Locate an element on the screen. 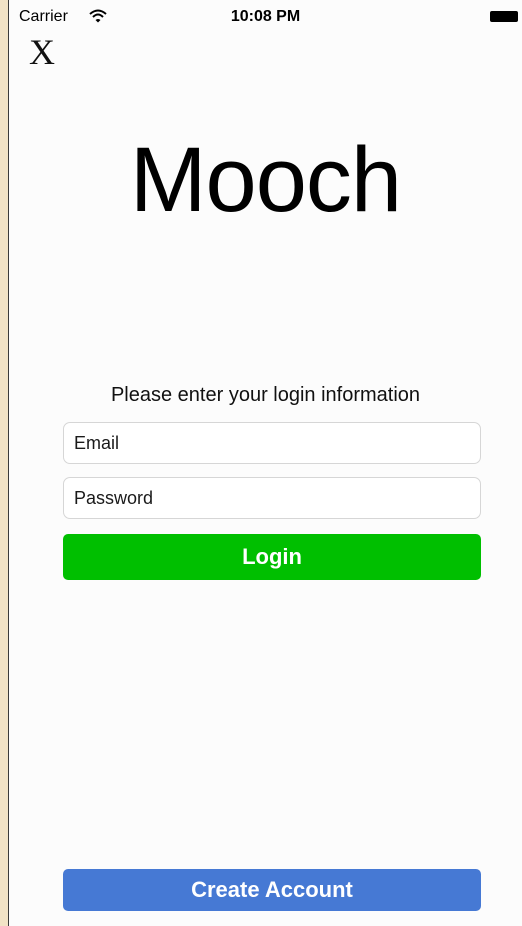 The width and height of the screenshot is (522, 926). close-button: X is located at coordinates (42, 52).